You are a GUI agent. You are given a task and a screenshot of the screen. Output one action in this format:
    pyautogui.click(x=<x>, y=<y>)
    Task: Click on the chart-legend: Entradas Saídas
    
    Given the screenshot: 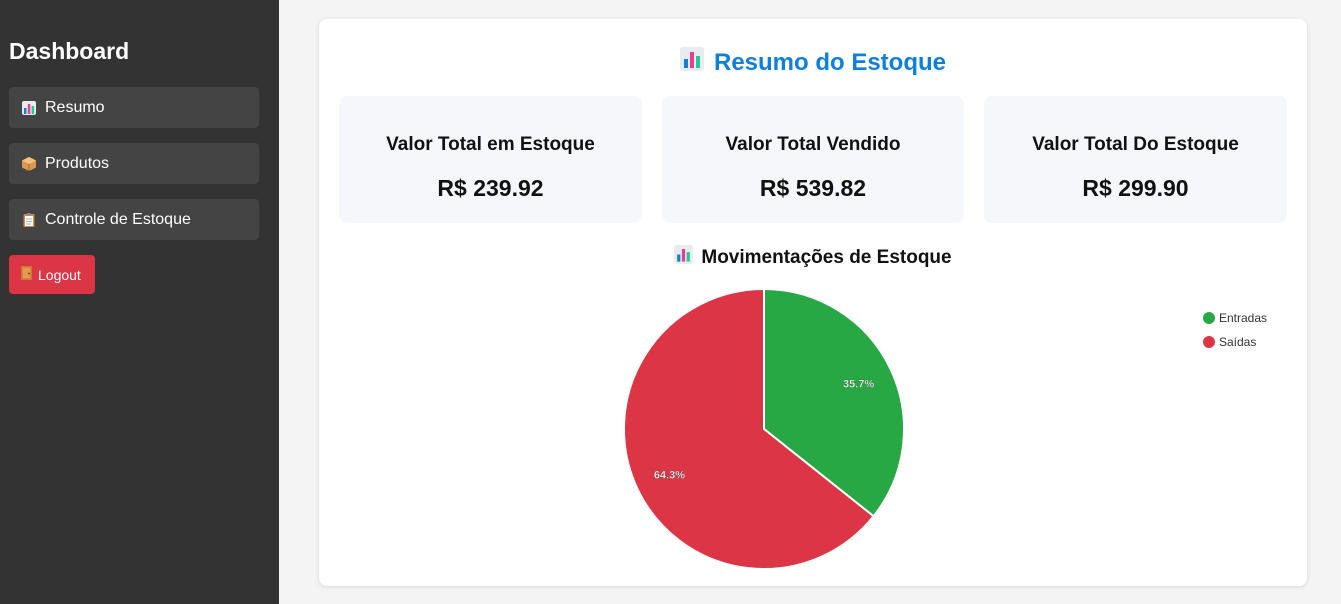 What is the action you would take?
    pyautogui.click(x=1235, y=330)
    